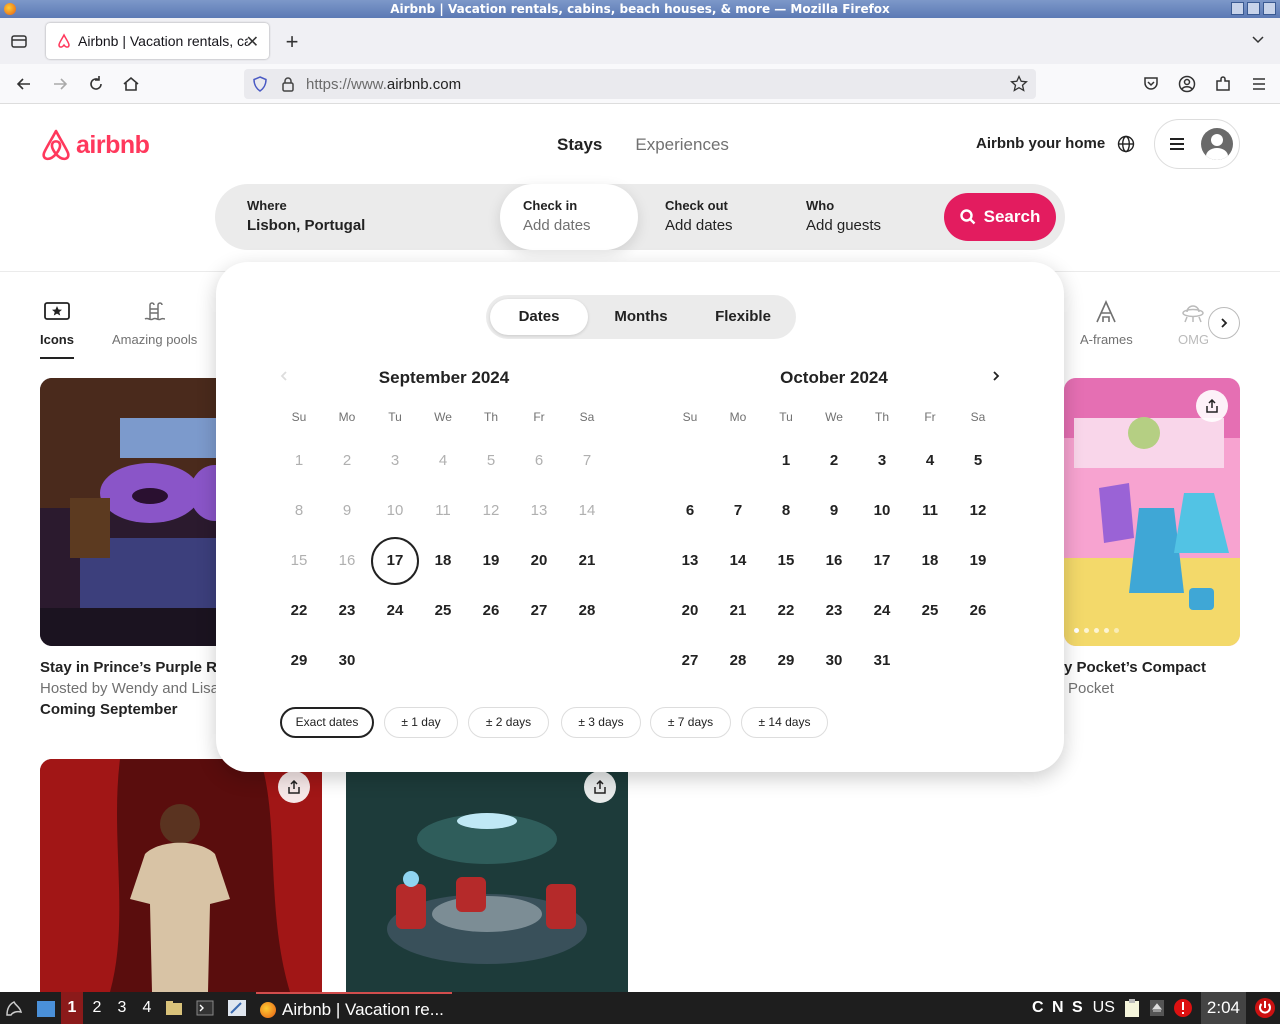  I want to click on listing-image-purple-rain, so click(140, 512).